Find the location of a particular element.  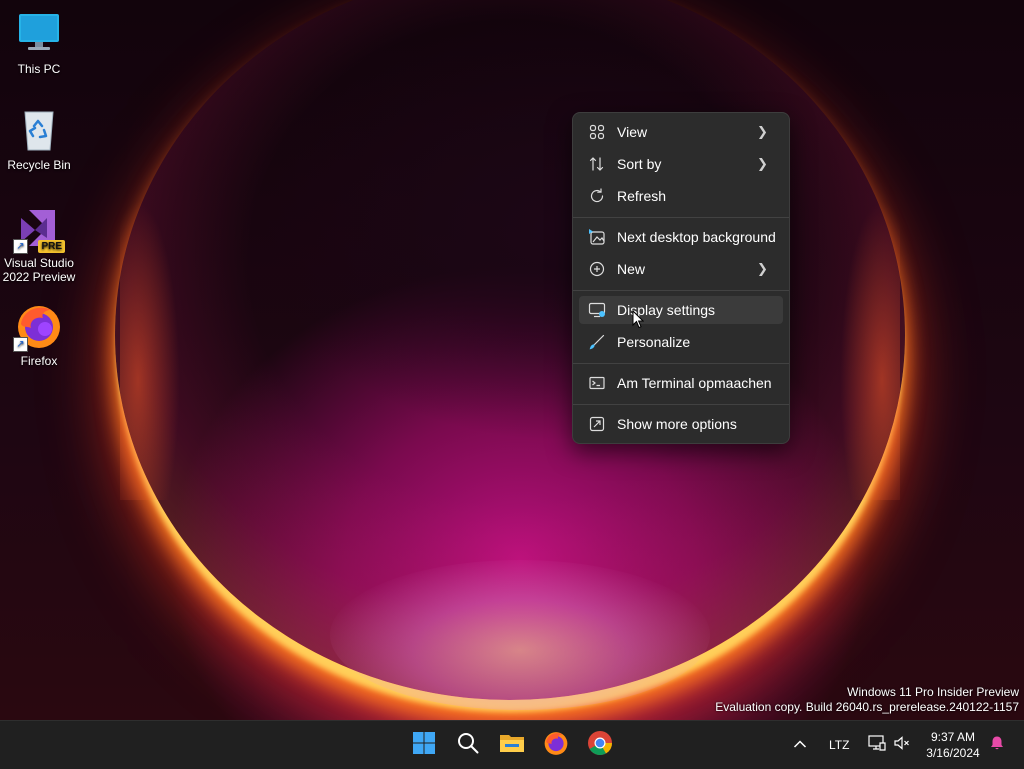

menu-item-view: View ❯ is located at coordinates (681, 132).